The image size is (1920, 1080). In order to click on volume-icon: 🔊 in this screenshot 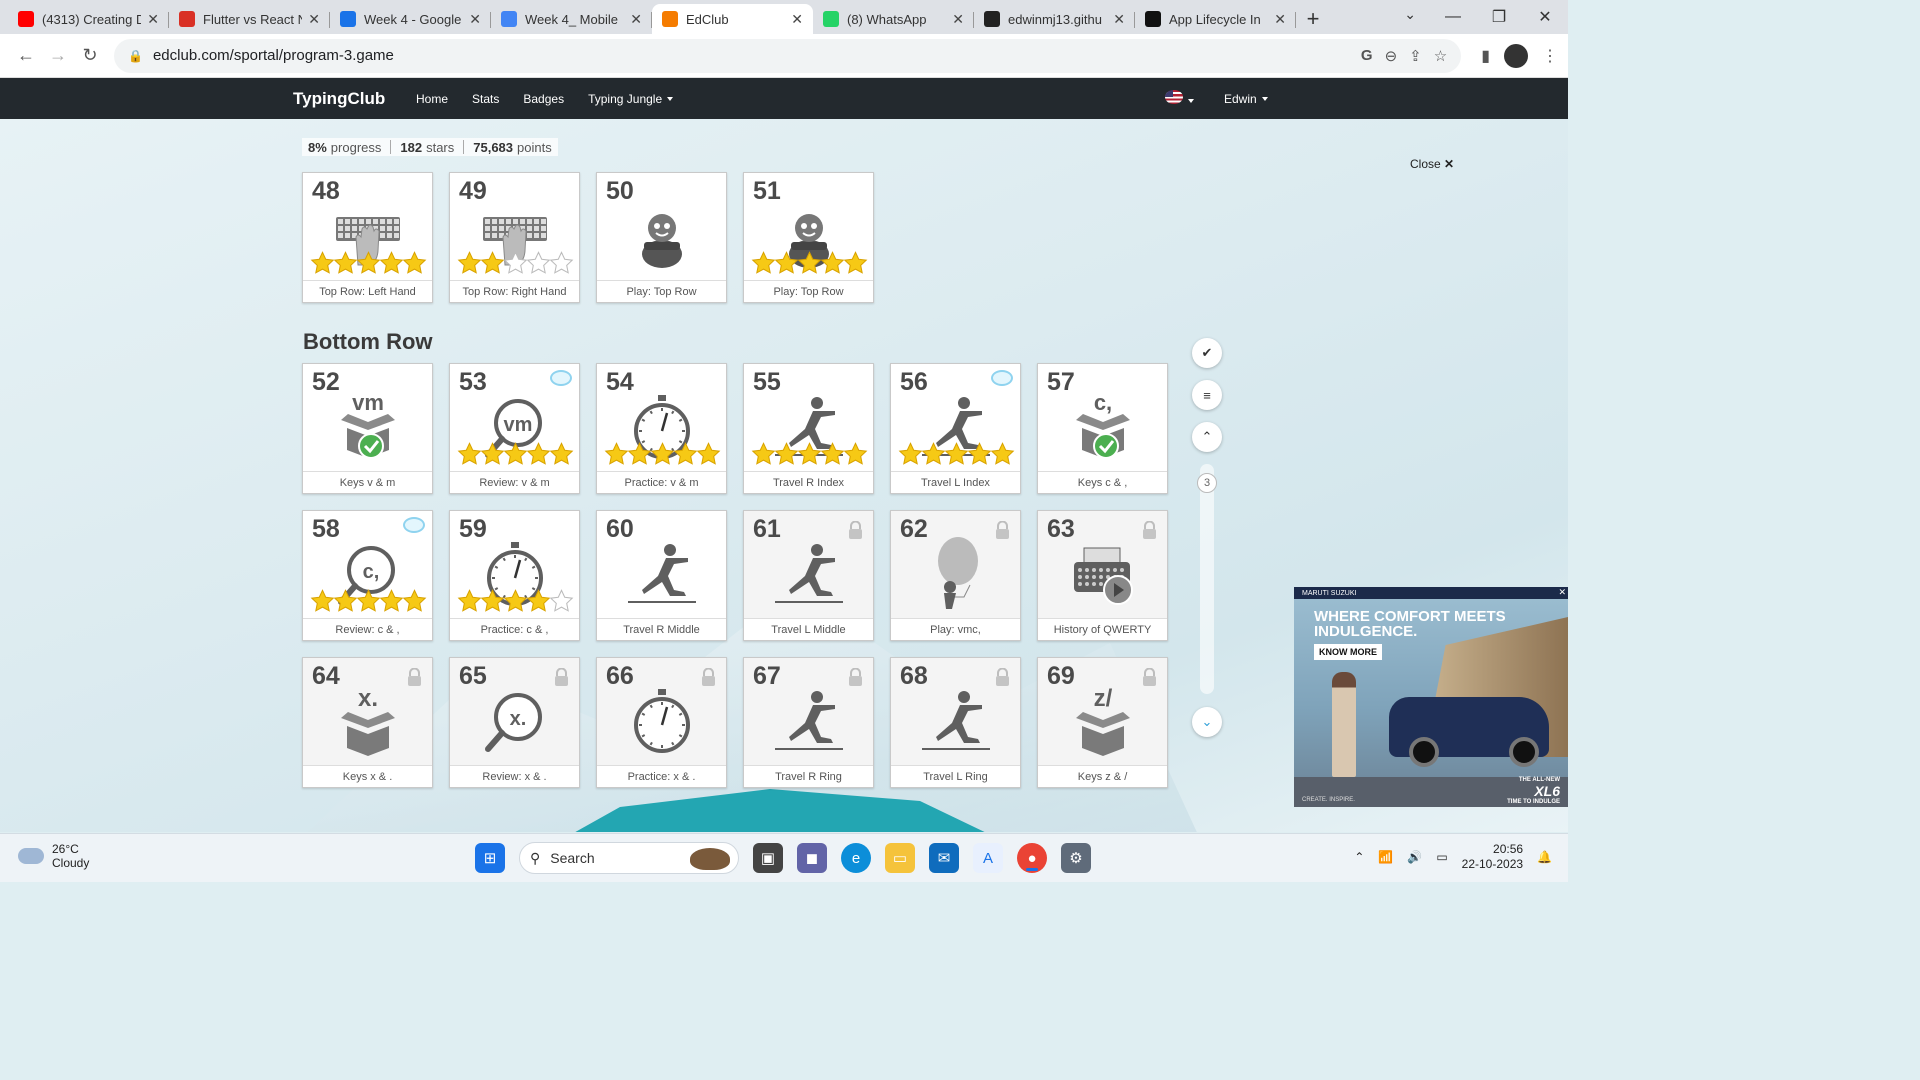, I will do `click(1414, 857)`.